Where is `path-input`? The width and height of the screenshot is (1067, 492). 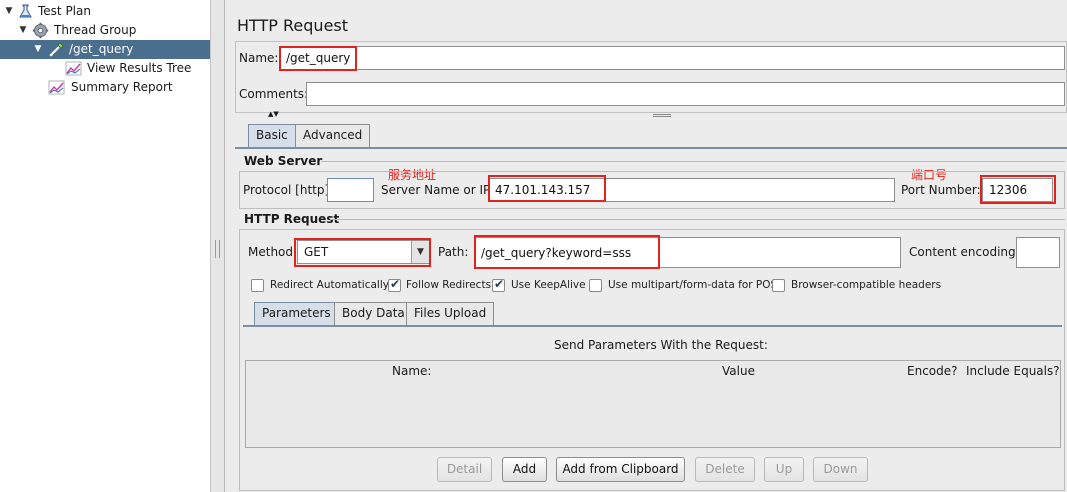 path-input is located at coordinates (687, 252).